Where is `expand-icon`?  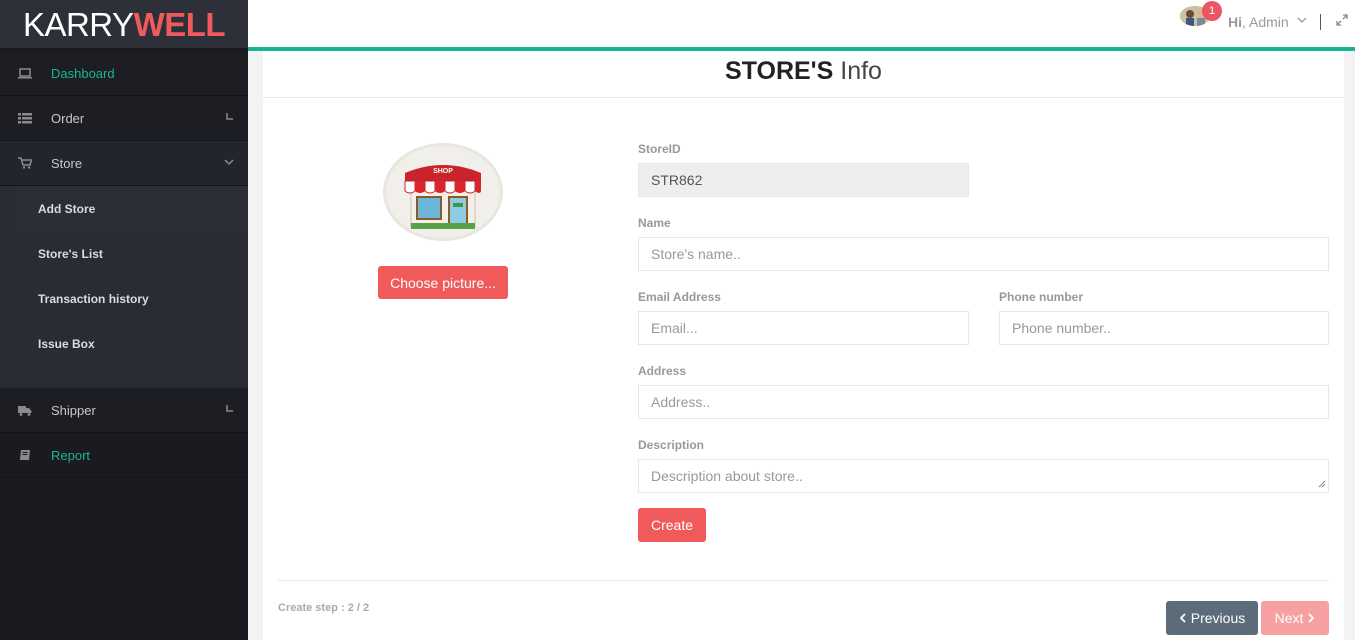 expand-icon is located at coordinates (1342, 21).